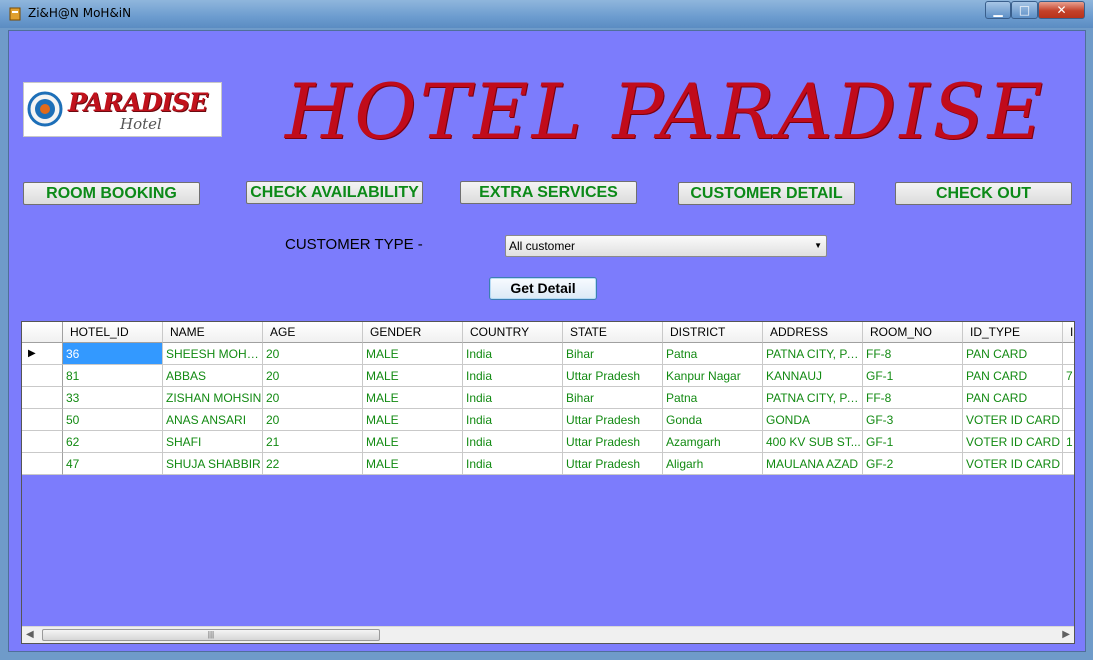  Describe the element at coordinates (713, 376) in the screenshot. I see `table-cell: Kanpur Nagar` at that location.